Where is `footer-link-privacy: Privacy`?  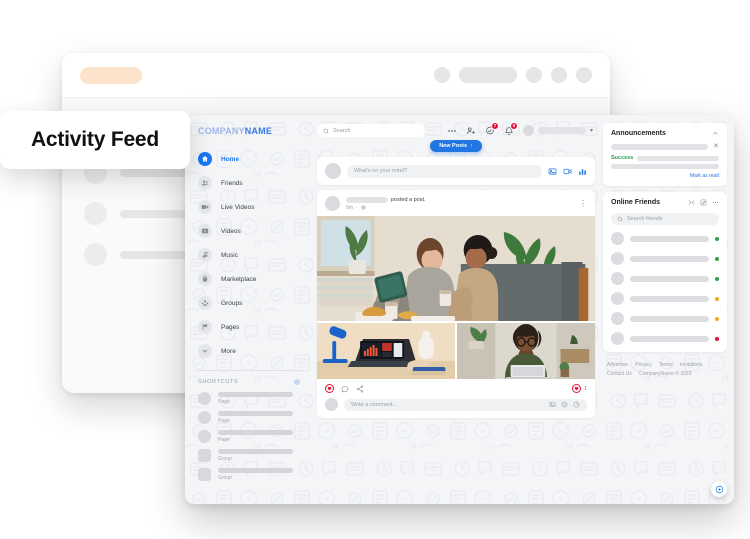 footer-link-privacy: Privacy is located at coordinates (643, 365).